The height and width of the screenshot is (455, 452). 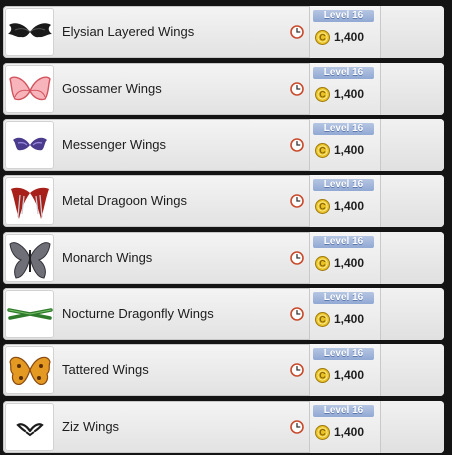 I want to click on red-metal-dragoon-wings-icon, so click(x=29, y=203).